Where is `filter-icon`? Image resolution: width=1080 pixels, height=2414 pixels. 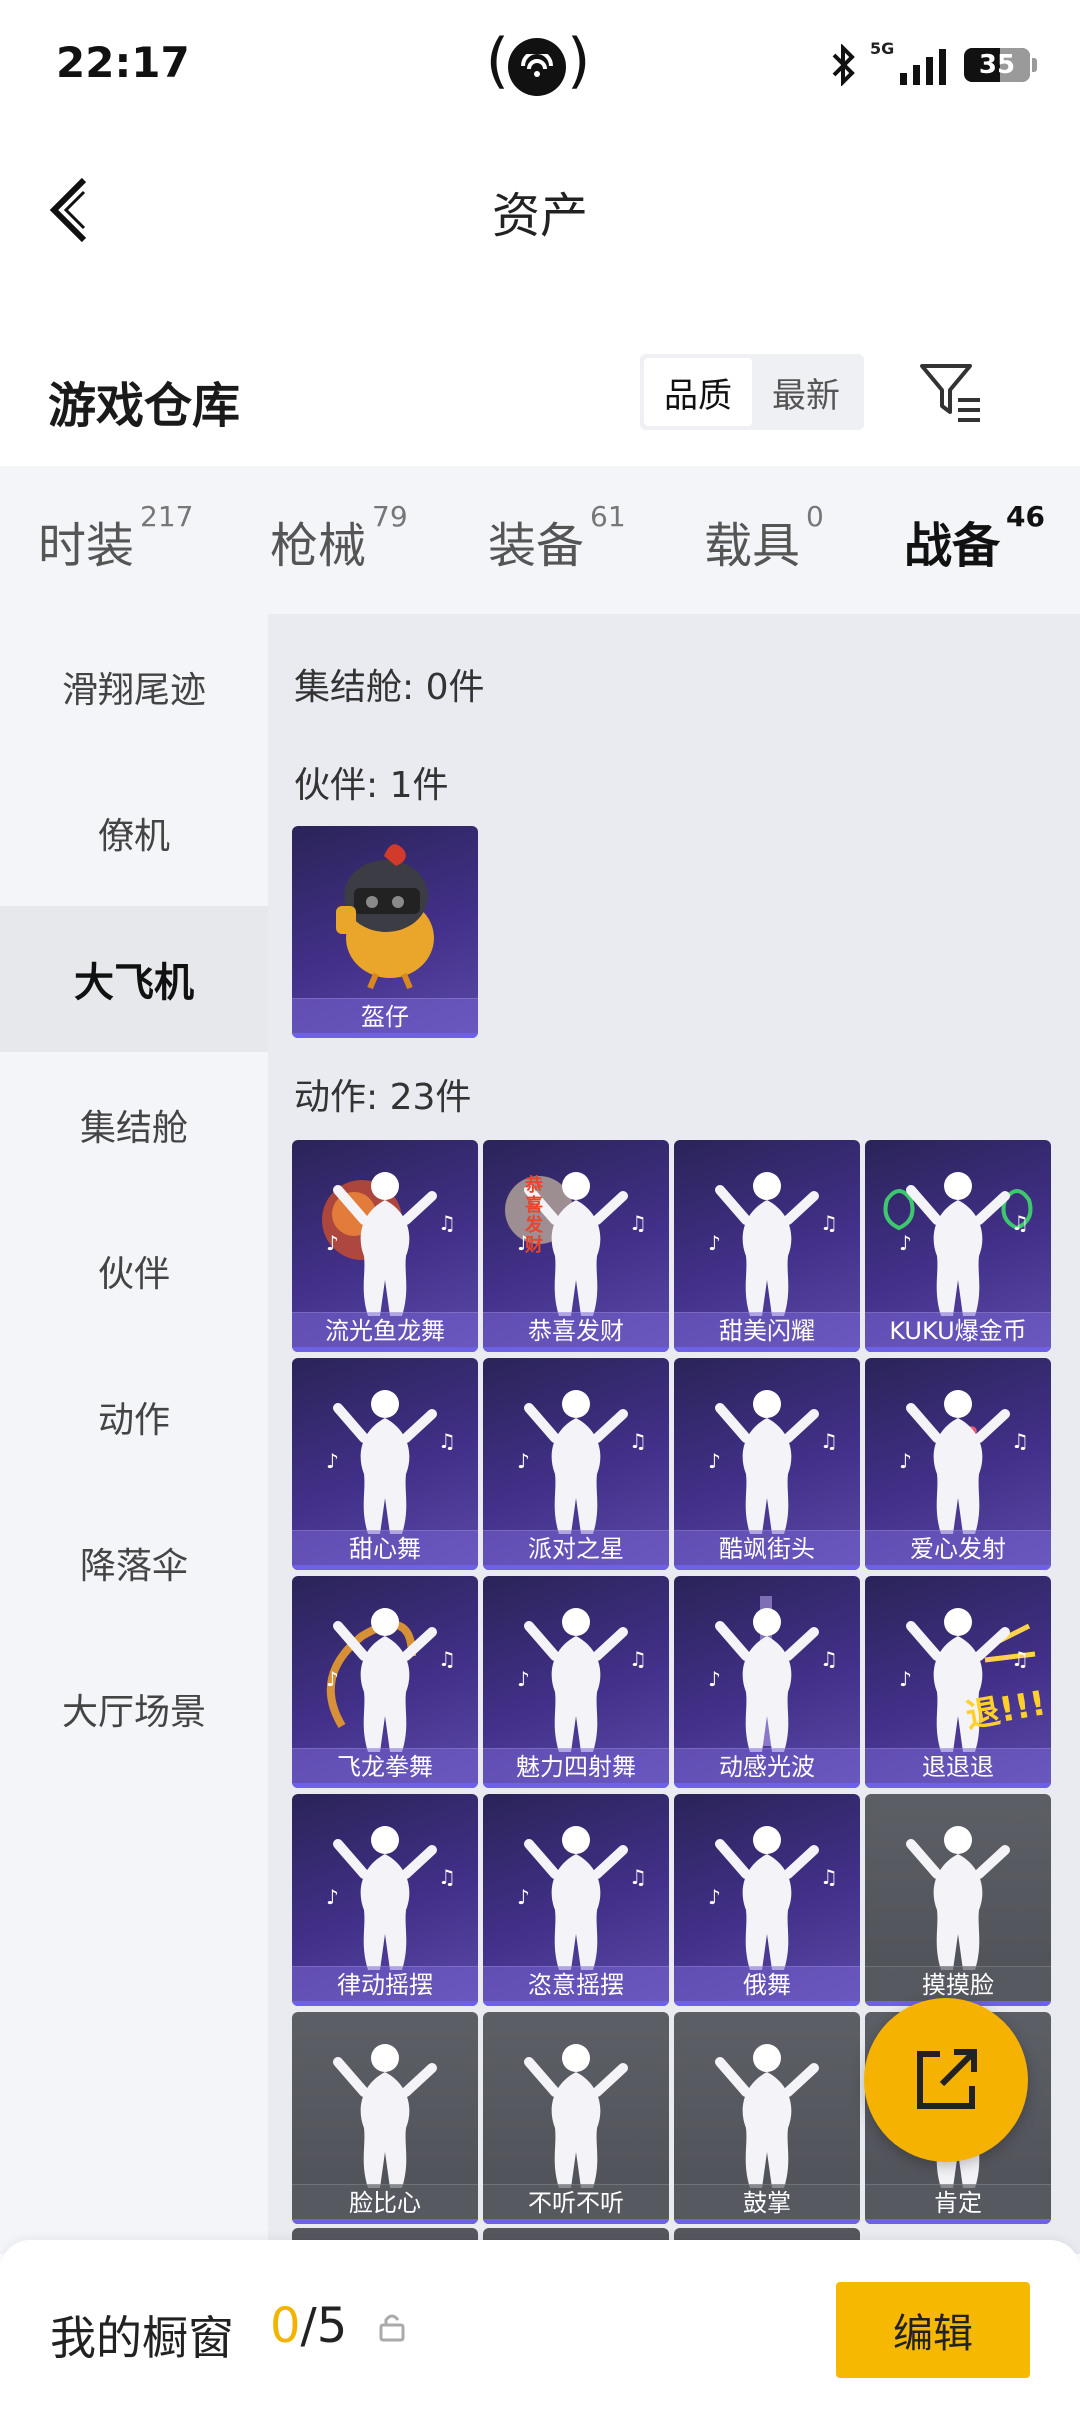
filter-icon is located at coordinates (951, 393).